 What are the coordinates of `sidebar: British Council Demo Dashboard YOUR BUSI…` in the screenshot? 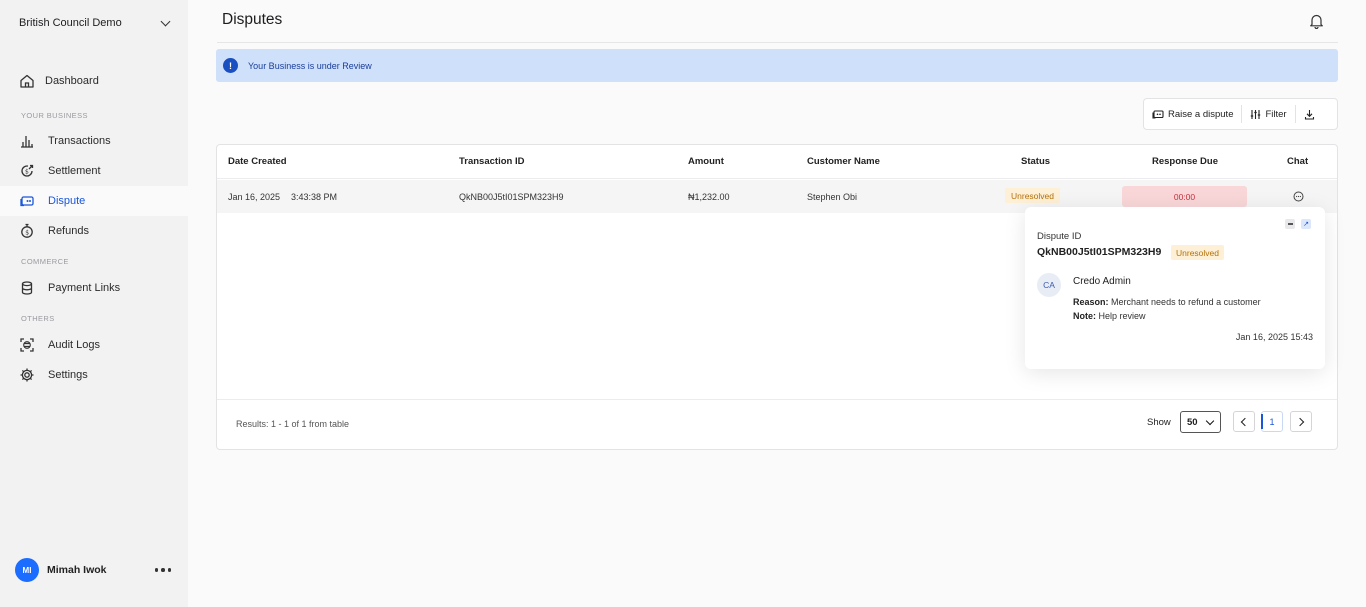 It's located at (94, 303).